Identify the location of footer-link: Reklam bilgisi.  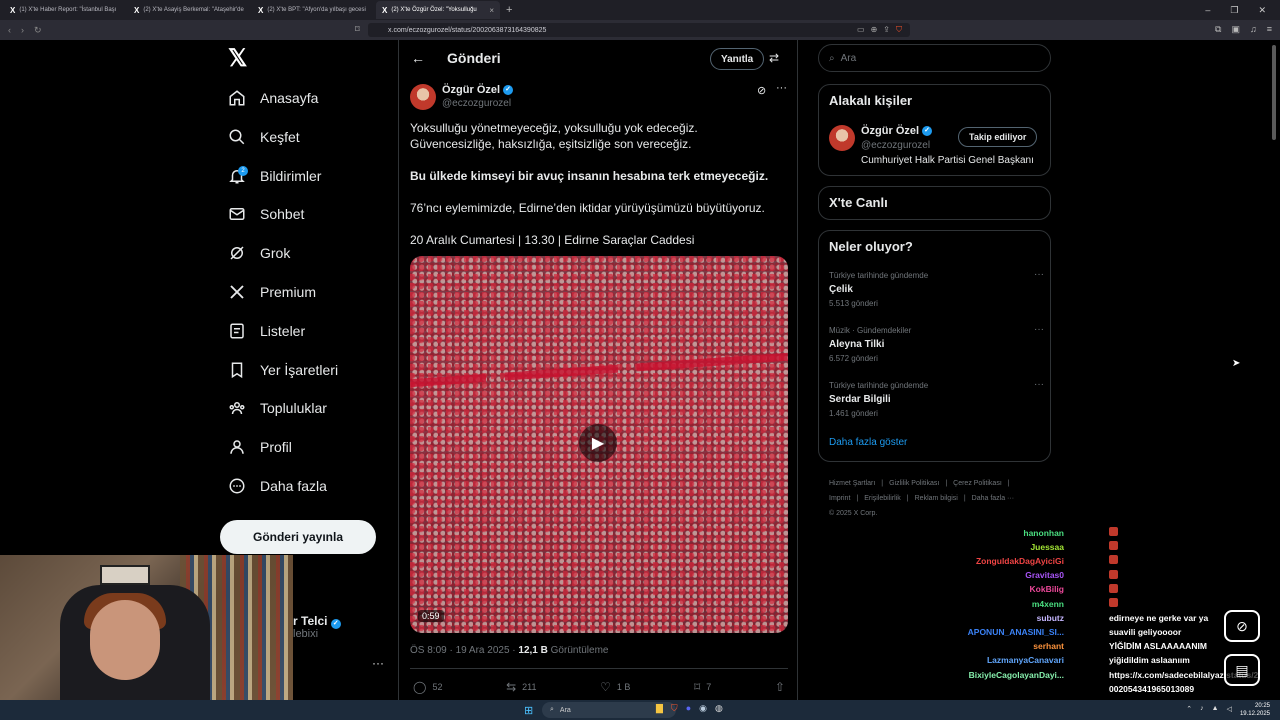
(936, 498).